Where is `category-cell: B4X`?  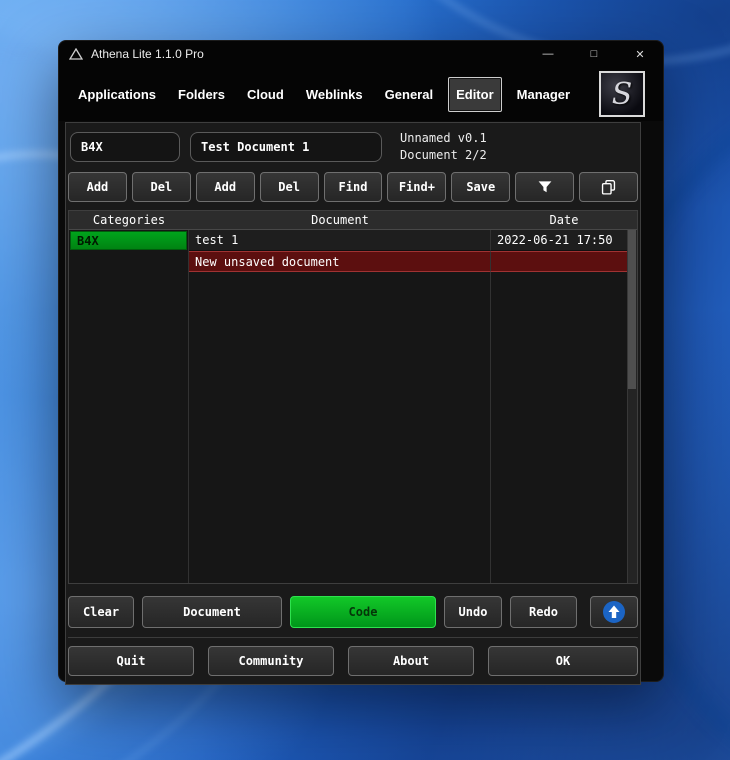
category-cell: B4X is located at coordinates (129, 240).